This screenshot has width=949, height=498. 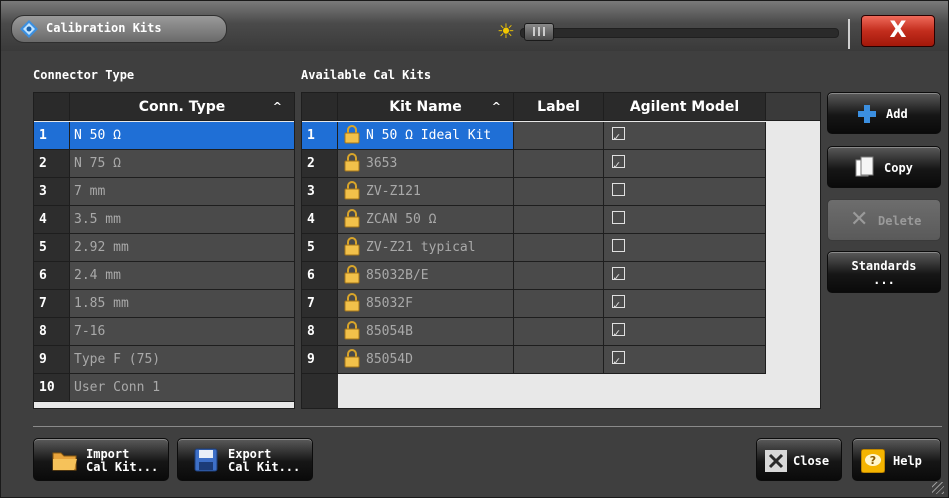 I want to click on transparency-slider-thumb, so click(x=539, y=32).